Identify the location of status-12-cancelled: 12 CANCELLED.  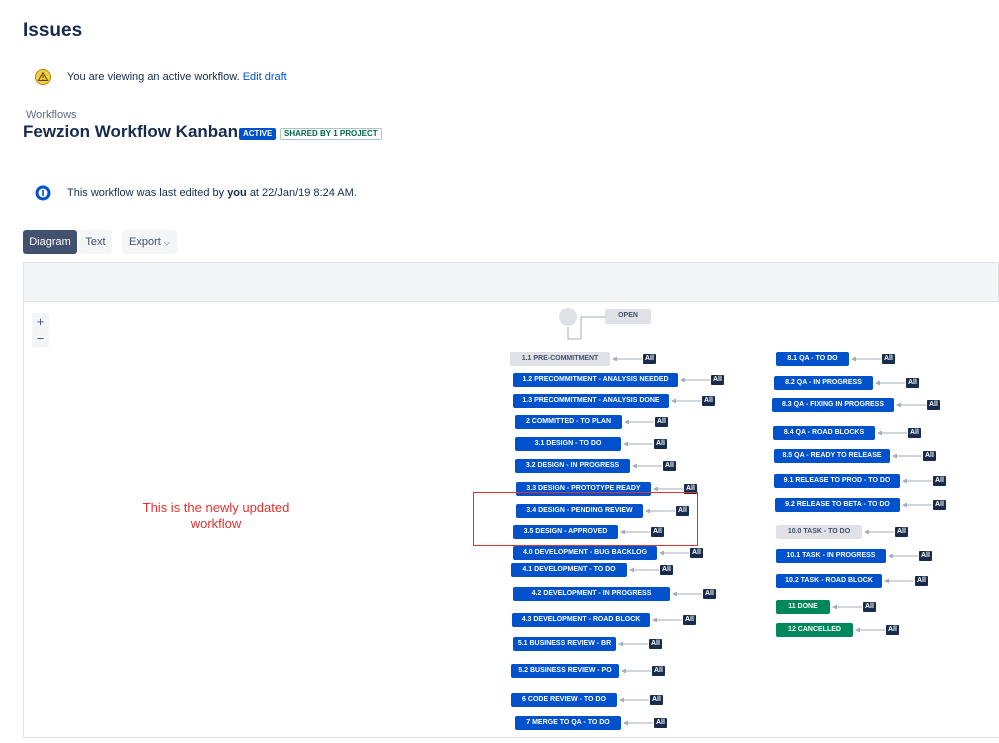
(814, 630).